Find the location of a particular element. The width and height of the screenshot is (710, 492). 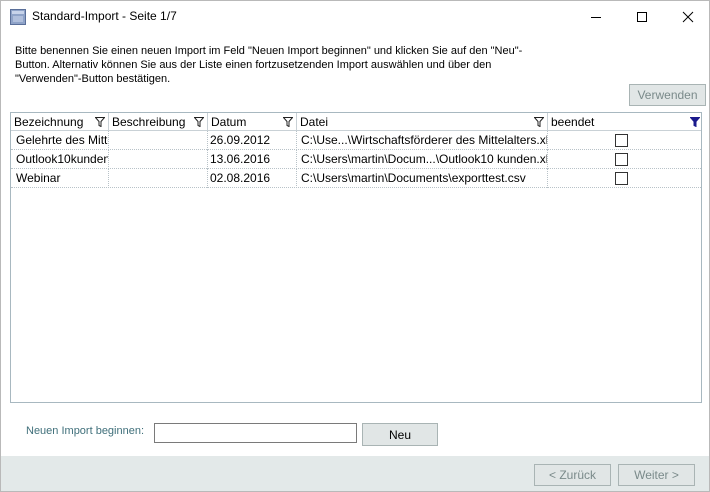

maximize-button is located at coordinates (642, 16).